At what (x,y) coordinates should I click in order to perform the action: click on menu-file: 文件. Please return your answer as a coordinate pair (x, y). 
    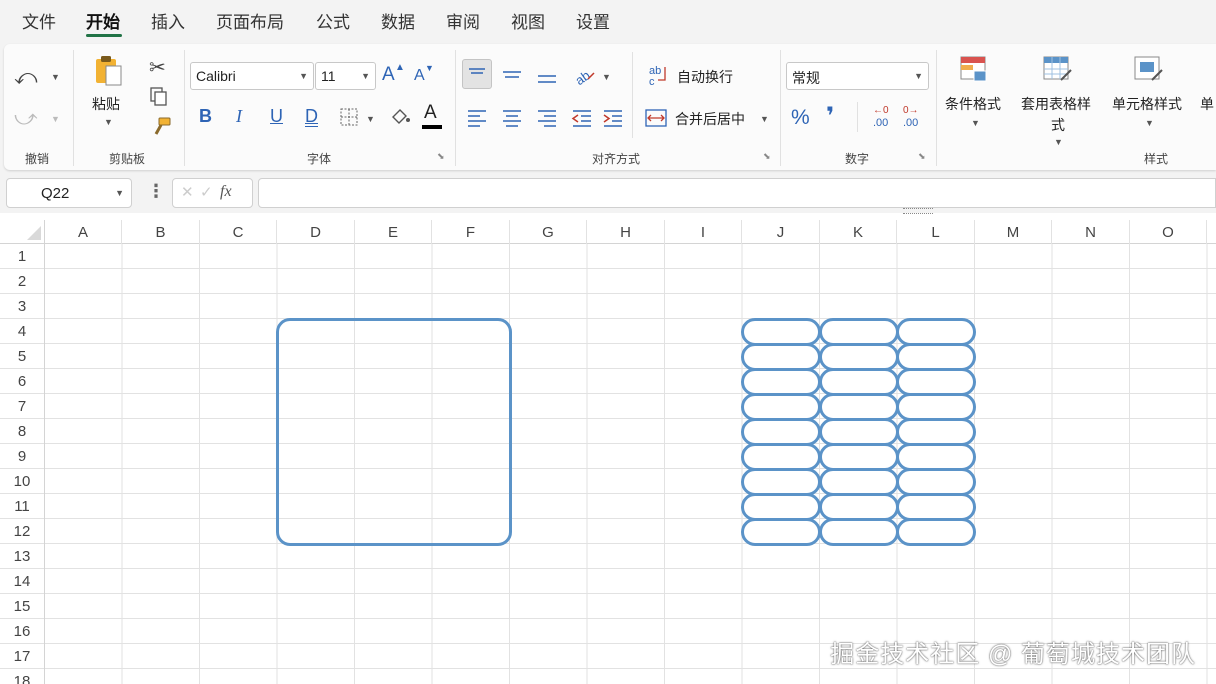
    Looking at the image, I should click on (39, 20).